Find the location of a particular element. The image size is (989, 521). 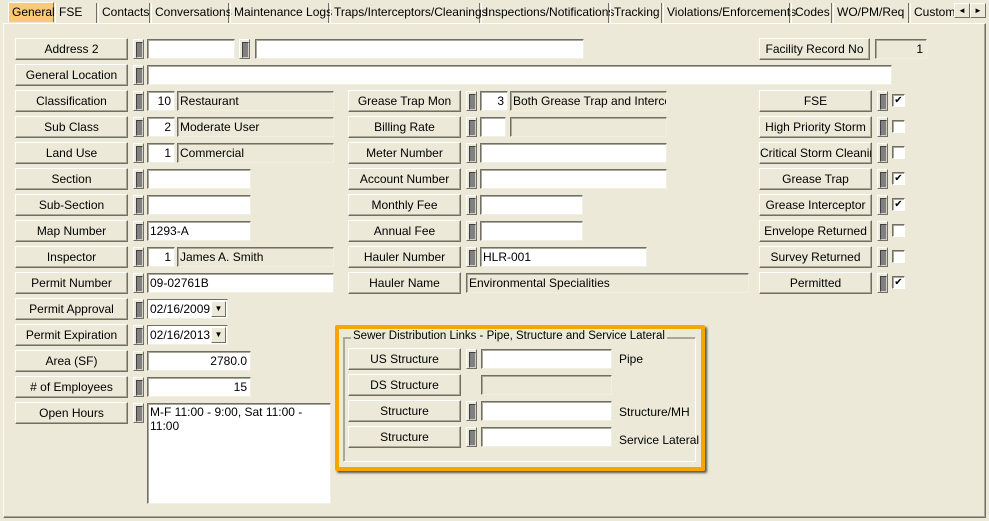

meter-number-field is located at coordinates (573, 153).